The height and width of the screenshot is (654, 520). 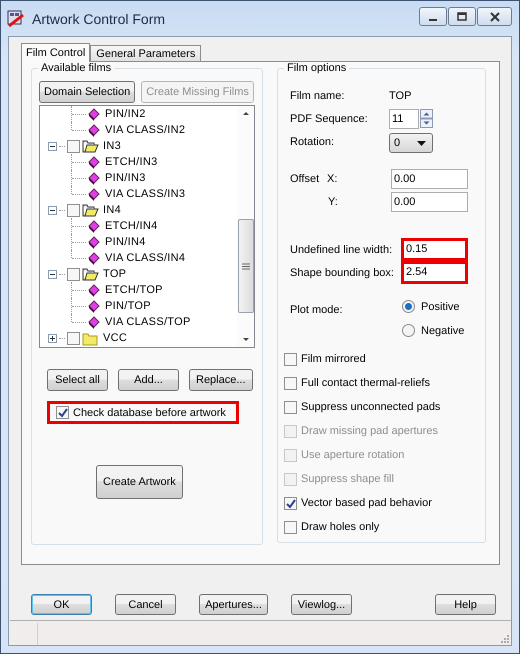 I want to click on scroll-thumb, so click(x=246, y=266).